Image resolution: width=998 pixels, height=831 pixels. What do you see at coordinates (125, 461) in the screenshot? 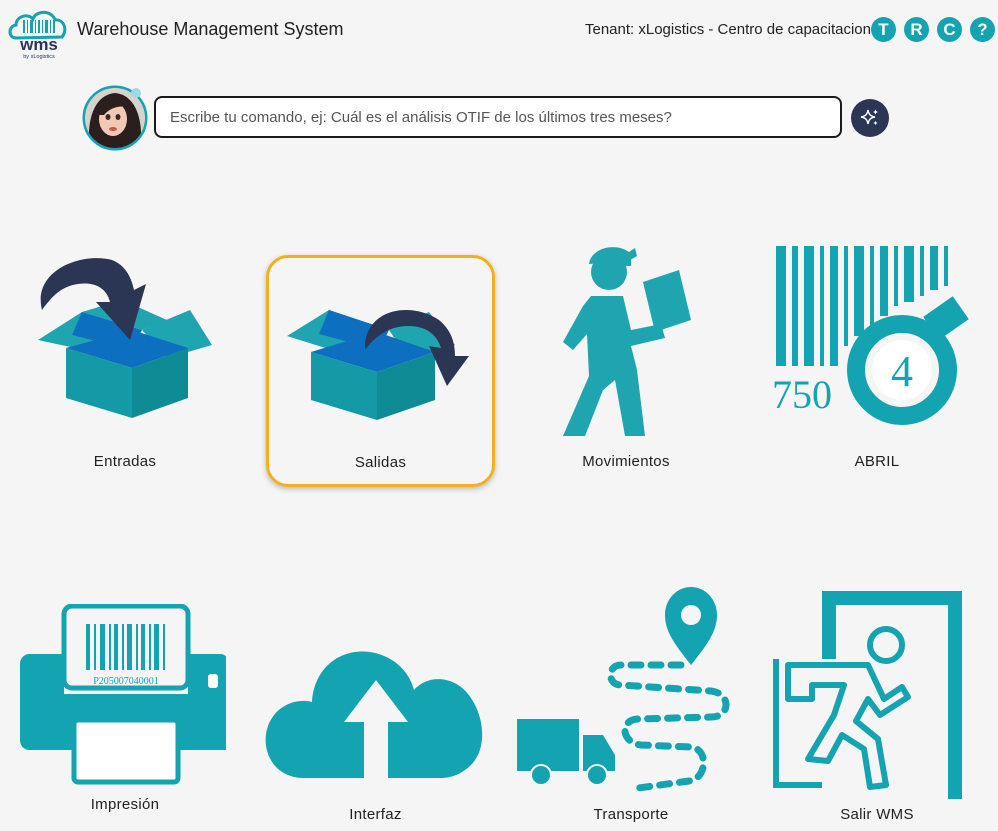
I see `tile-label: Entradas` at bounding box center [125, 461].